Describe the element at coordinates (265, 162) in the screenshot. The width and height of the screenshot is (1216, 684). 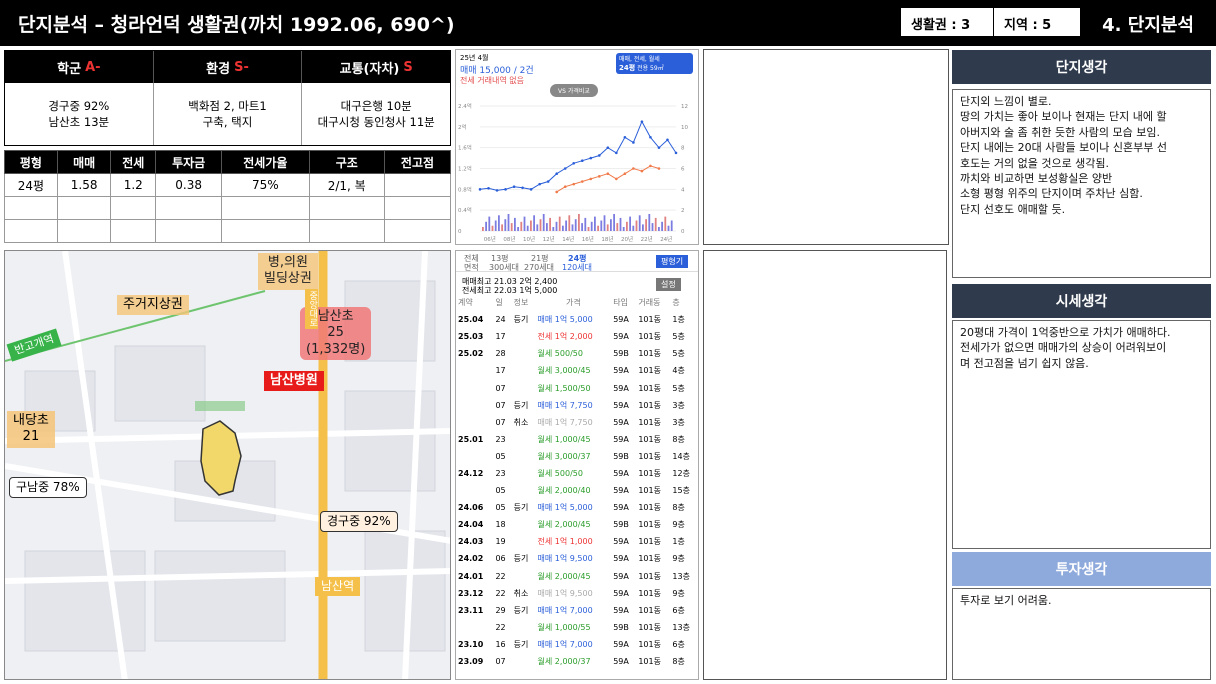
I see `col-header: 전세가율` at that location.